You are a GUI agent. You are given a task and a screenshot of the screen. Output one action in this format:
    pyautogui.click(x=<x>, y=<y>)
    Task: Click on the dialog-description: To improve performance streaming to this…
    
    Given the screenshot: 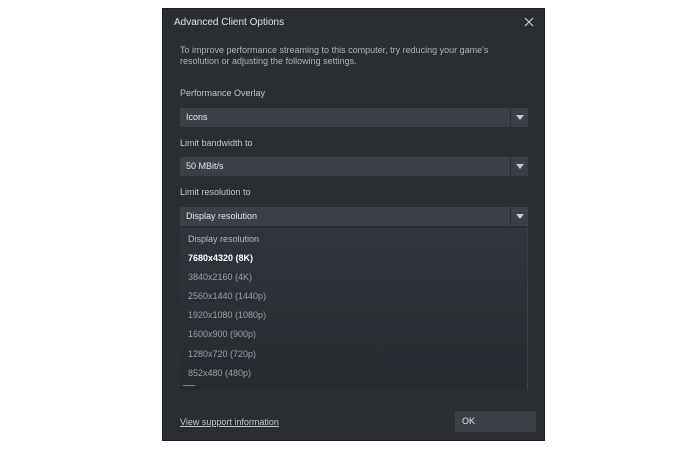 What is the action you would take?
    pyautogui.click(x=334, y=55)
    